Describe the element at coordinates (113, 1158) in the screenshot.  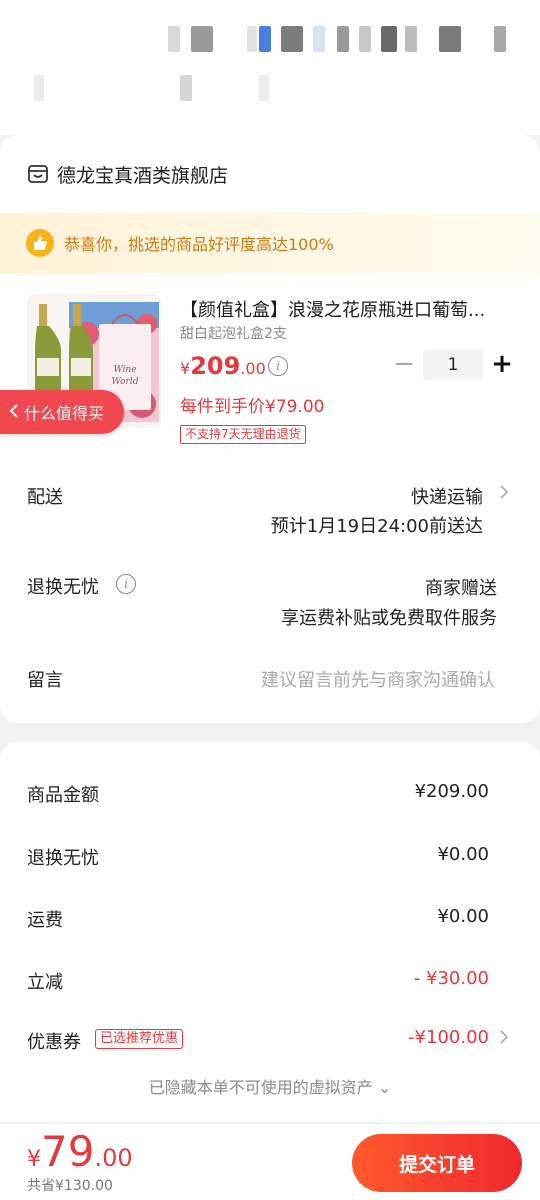
I see `total-decimal: .00` at that location.